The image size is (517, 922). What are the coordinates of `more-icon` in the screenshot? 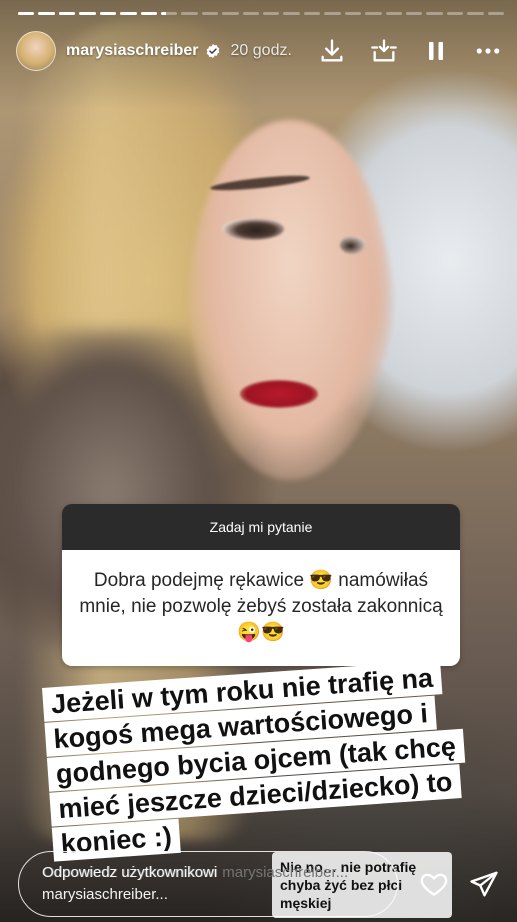 It's located at (488, 51).